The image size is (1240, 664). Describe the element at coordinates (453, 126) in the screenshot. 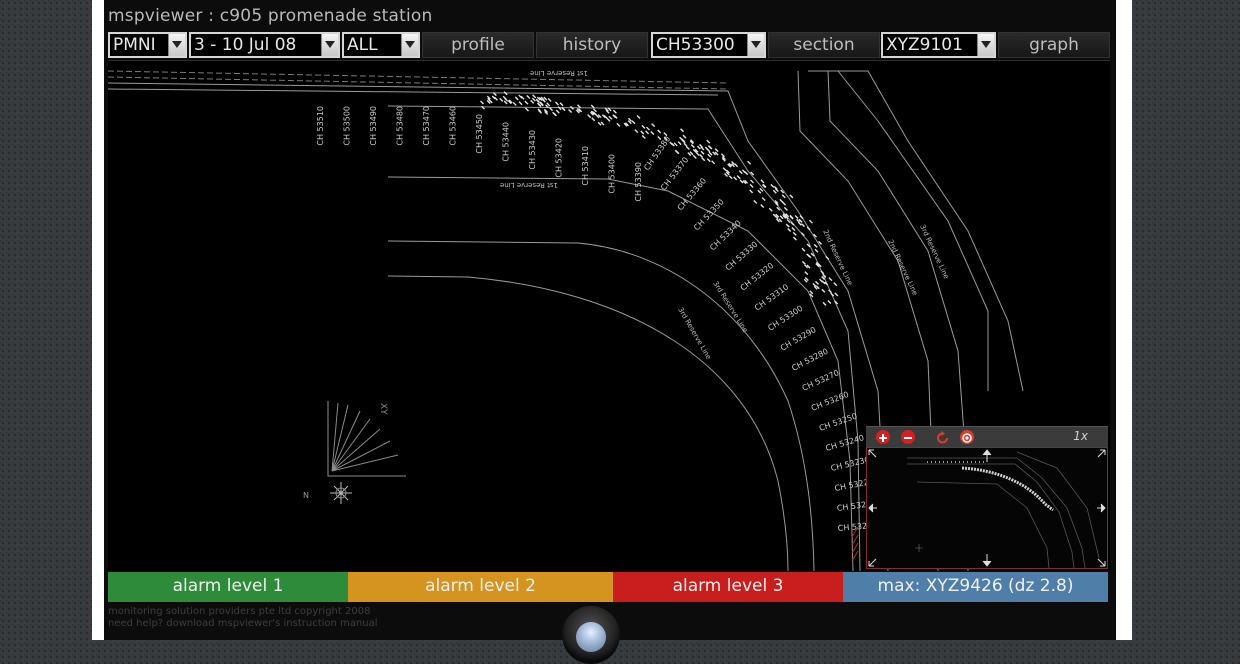

I see `chainage-label: CH 53460` at that location.